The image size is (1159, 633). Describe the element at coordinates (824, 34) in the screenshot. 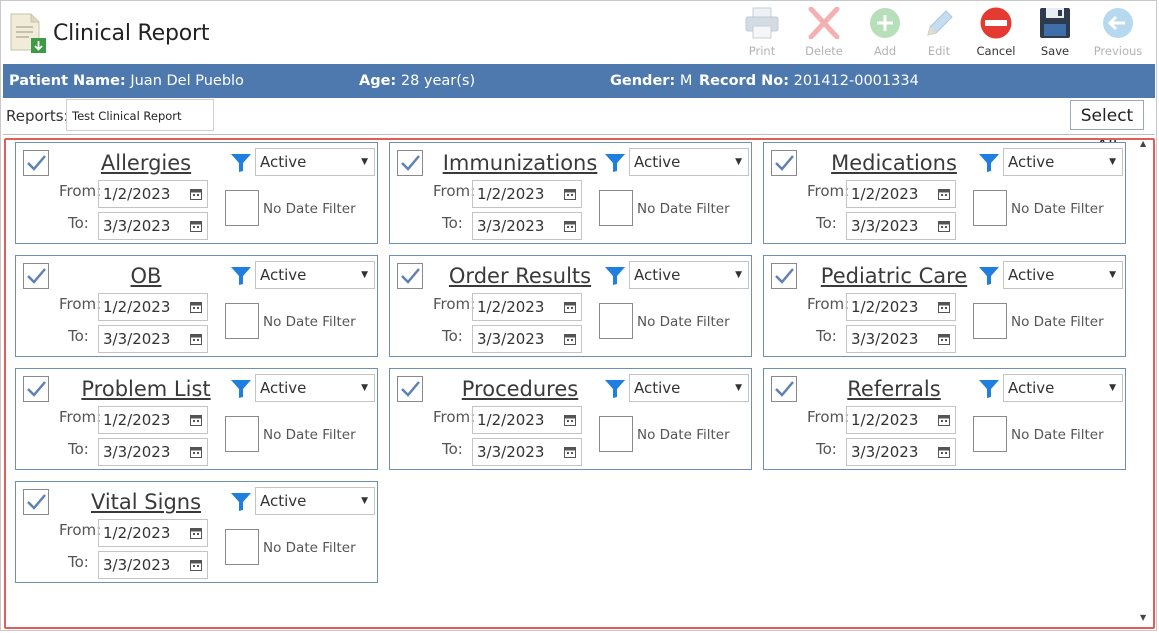

I see `delete-button: Delete` at that location.